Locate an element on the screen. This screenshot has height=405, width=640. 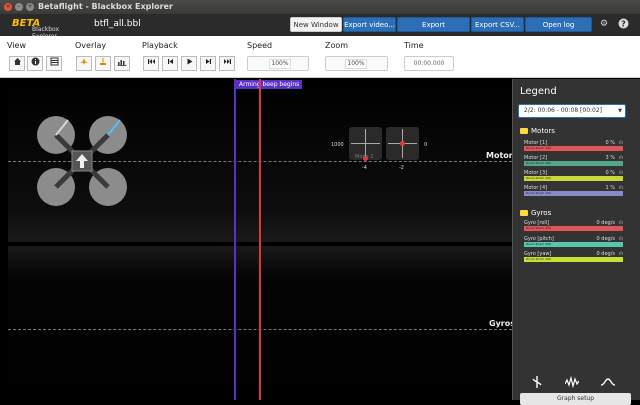
analyser-overlay-button is located at coordinates (122, 63).